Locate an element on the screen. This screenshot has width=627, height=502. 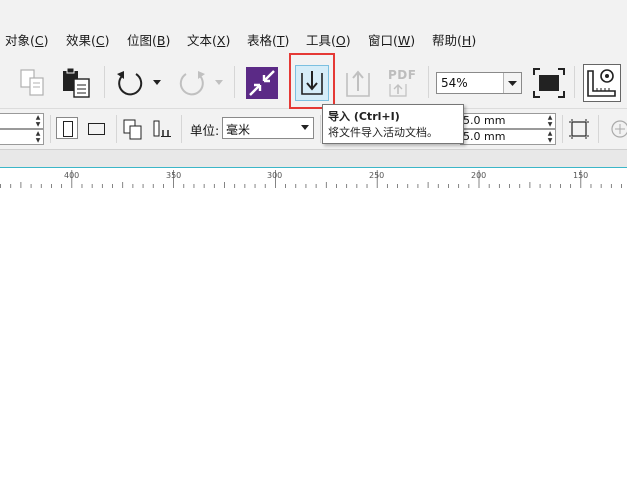
property-bar: ▲ ▼ ▲ ▼ 单位: 毫米 5.0 mm ▲ ▼ 5.0 mm ▲ ▼ is located at coordinates (313, 129).